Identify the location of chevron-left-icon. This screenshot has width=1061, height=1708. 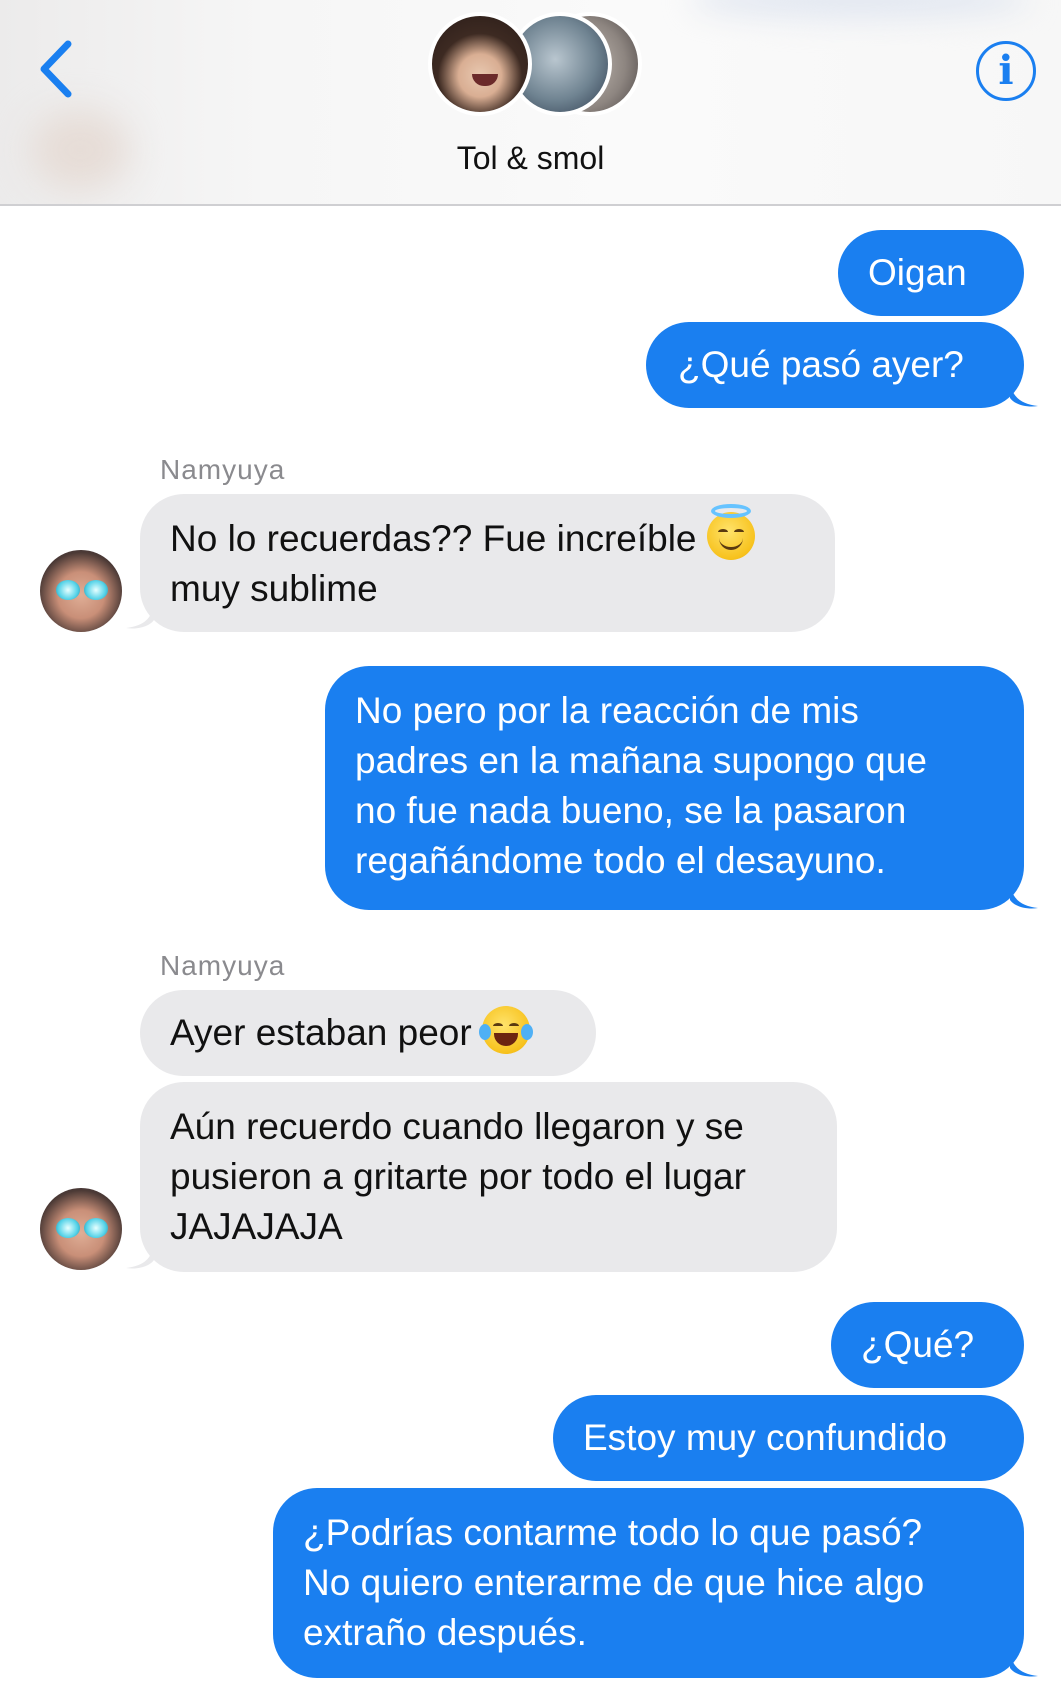
(56, 69).